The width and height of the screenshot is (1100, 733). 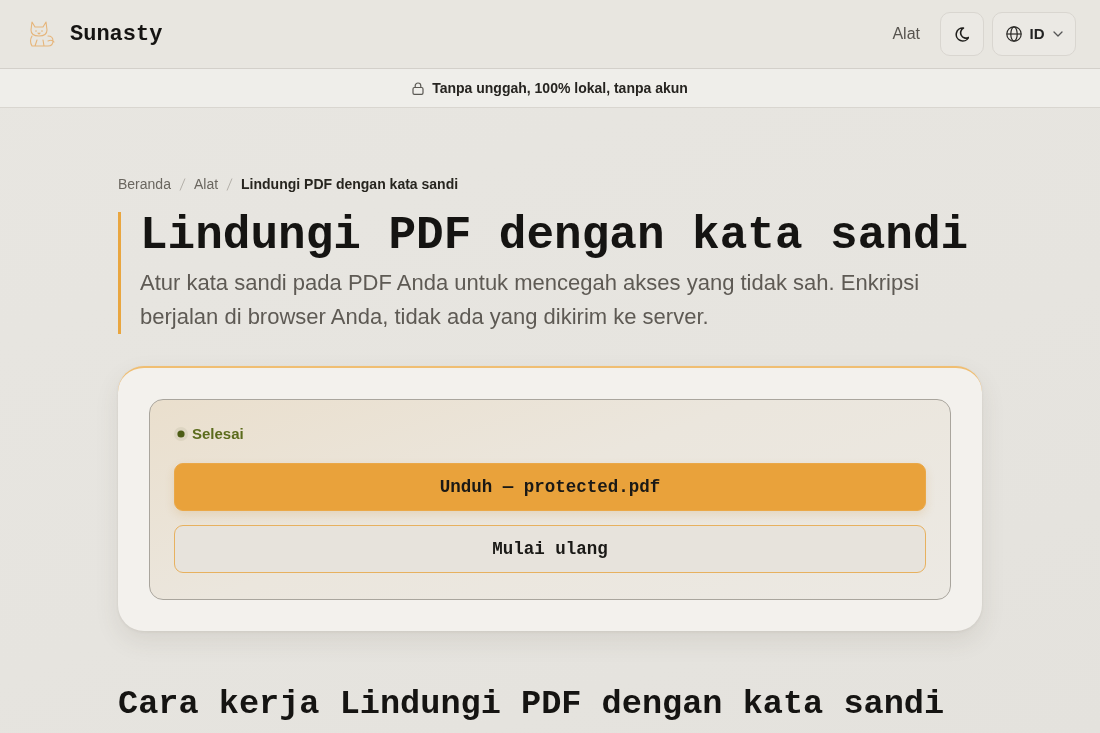 I want to click on globe-icon, so click(x=1013, y=34).